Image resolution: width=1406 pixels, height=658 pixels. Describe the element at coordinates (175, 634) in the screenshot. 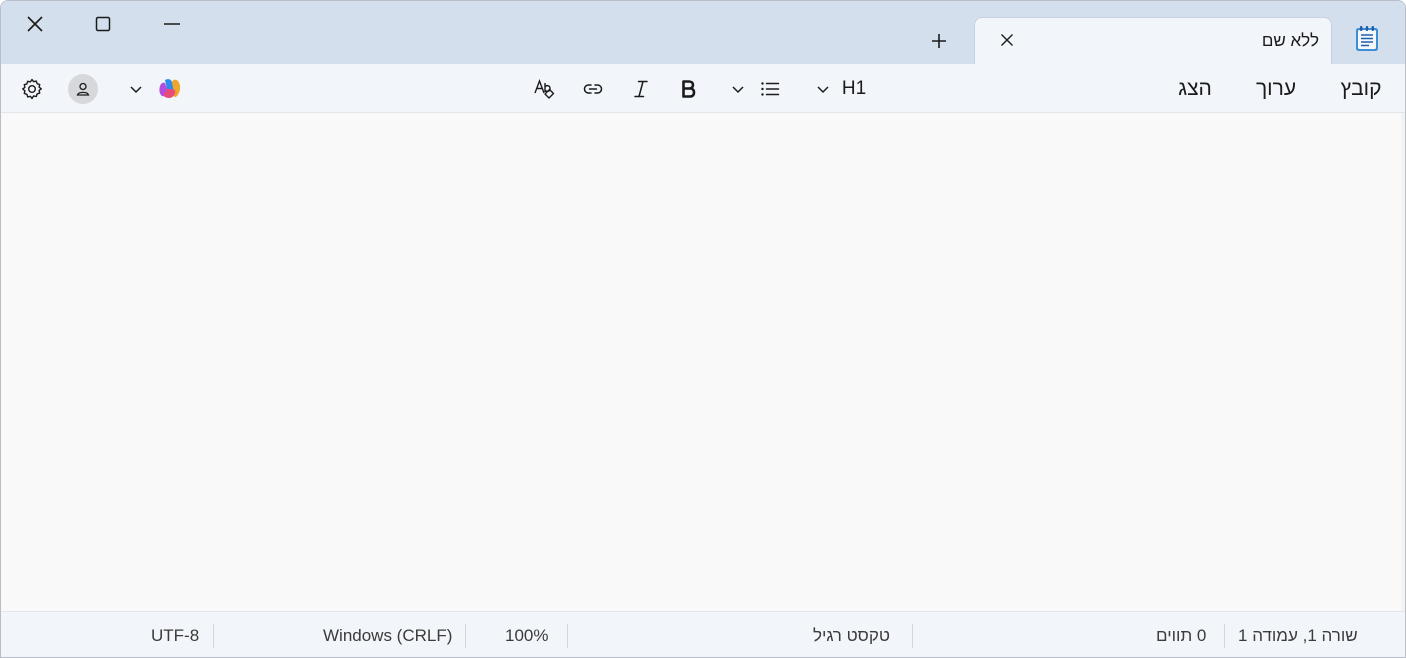

I see `encoding-status: UTF-8` at that location.